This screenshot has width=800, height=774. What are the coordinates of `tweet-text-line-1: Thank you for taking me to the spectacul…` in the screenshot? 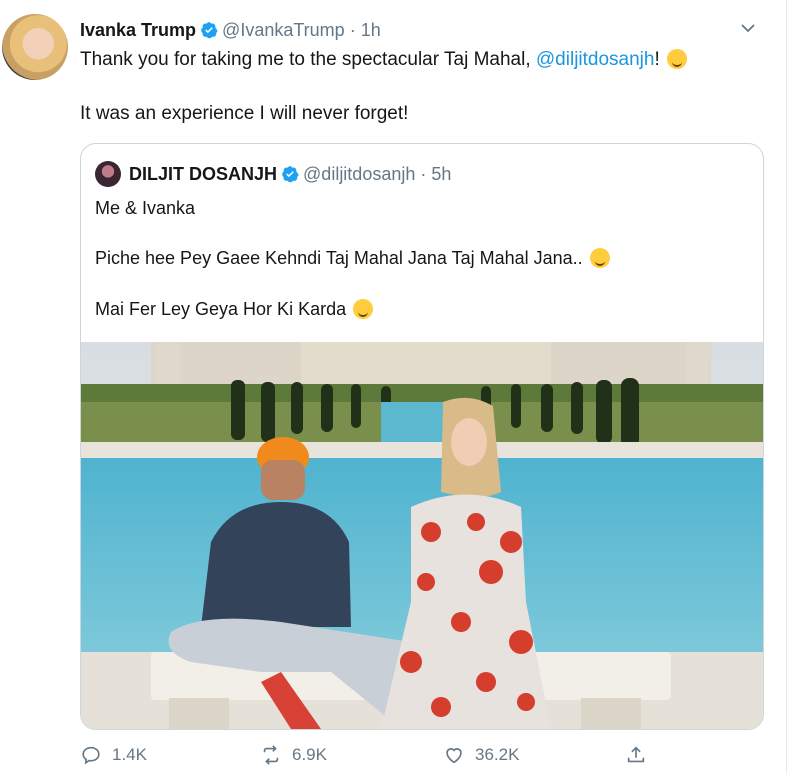 It's located at (384, 60).